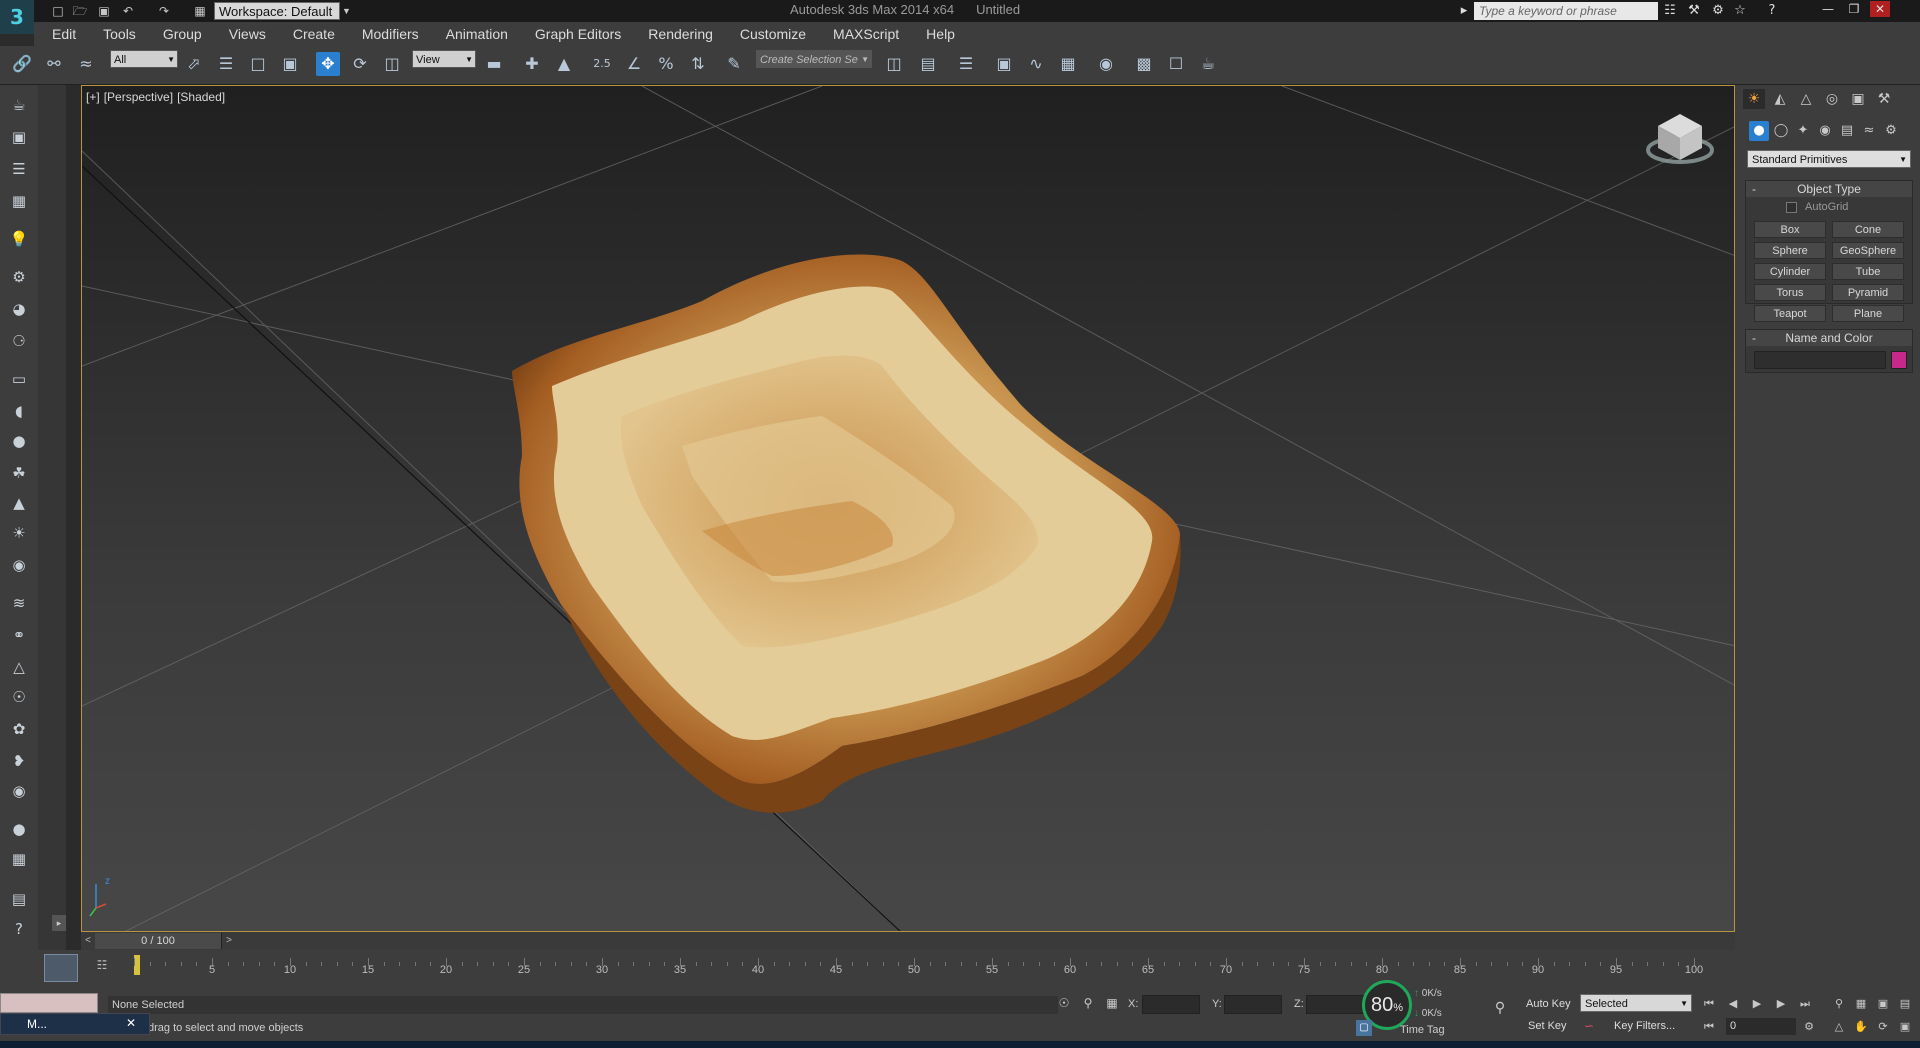 Image resolution: width=1920 pixels, height=1048 pixels. I want to click on select-and-scale-icon: ◫, so click(392, 64).